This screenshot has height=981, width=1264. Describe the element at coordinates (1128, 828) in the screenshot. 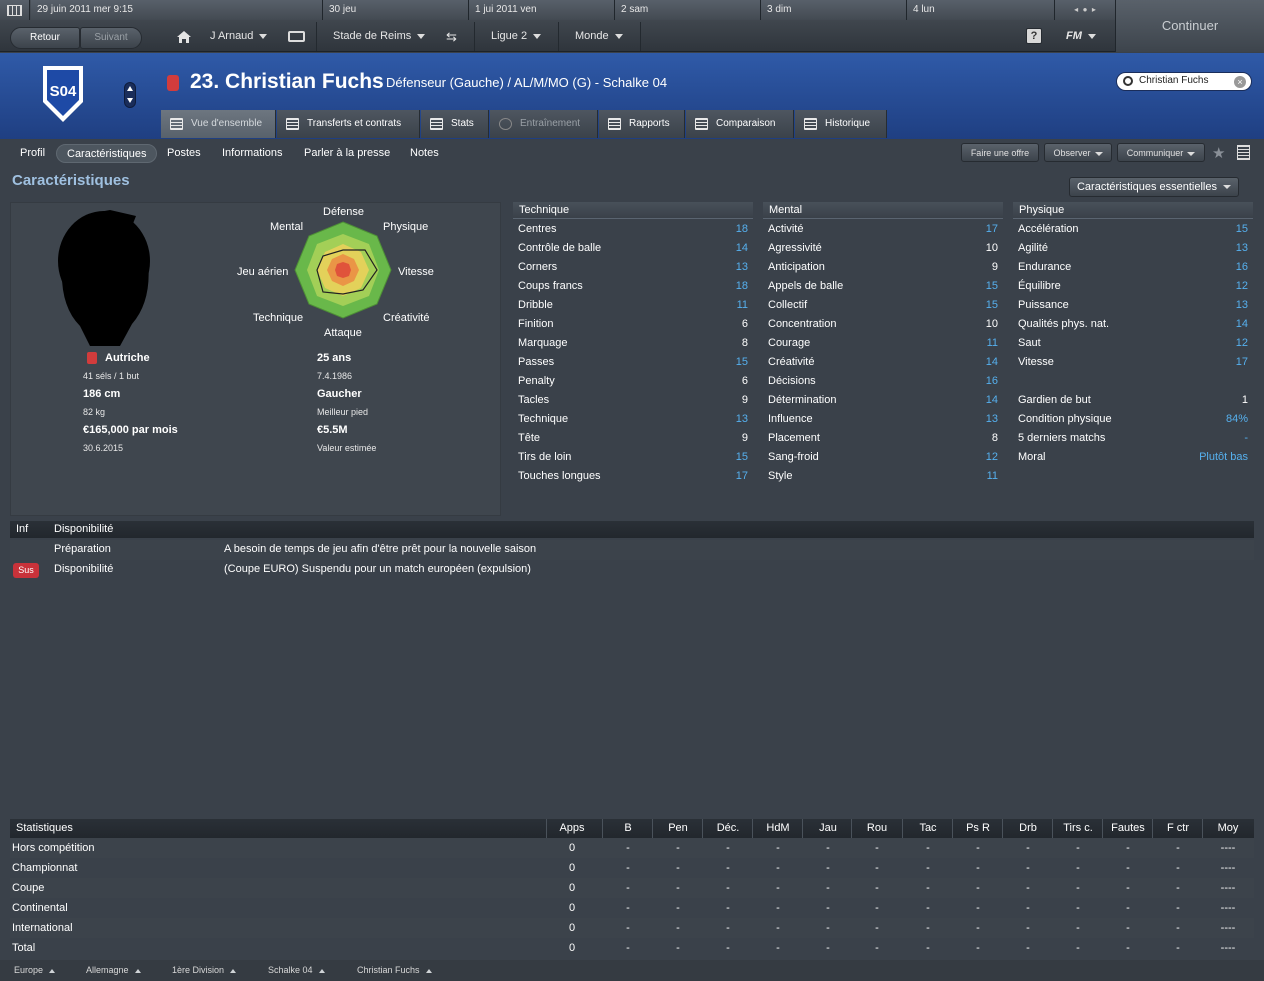

I see `stats-column-header: Fautes` at that location.